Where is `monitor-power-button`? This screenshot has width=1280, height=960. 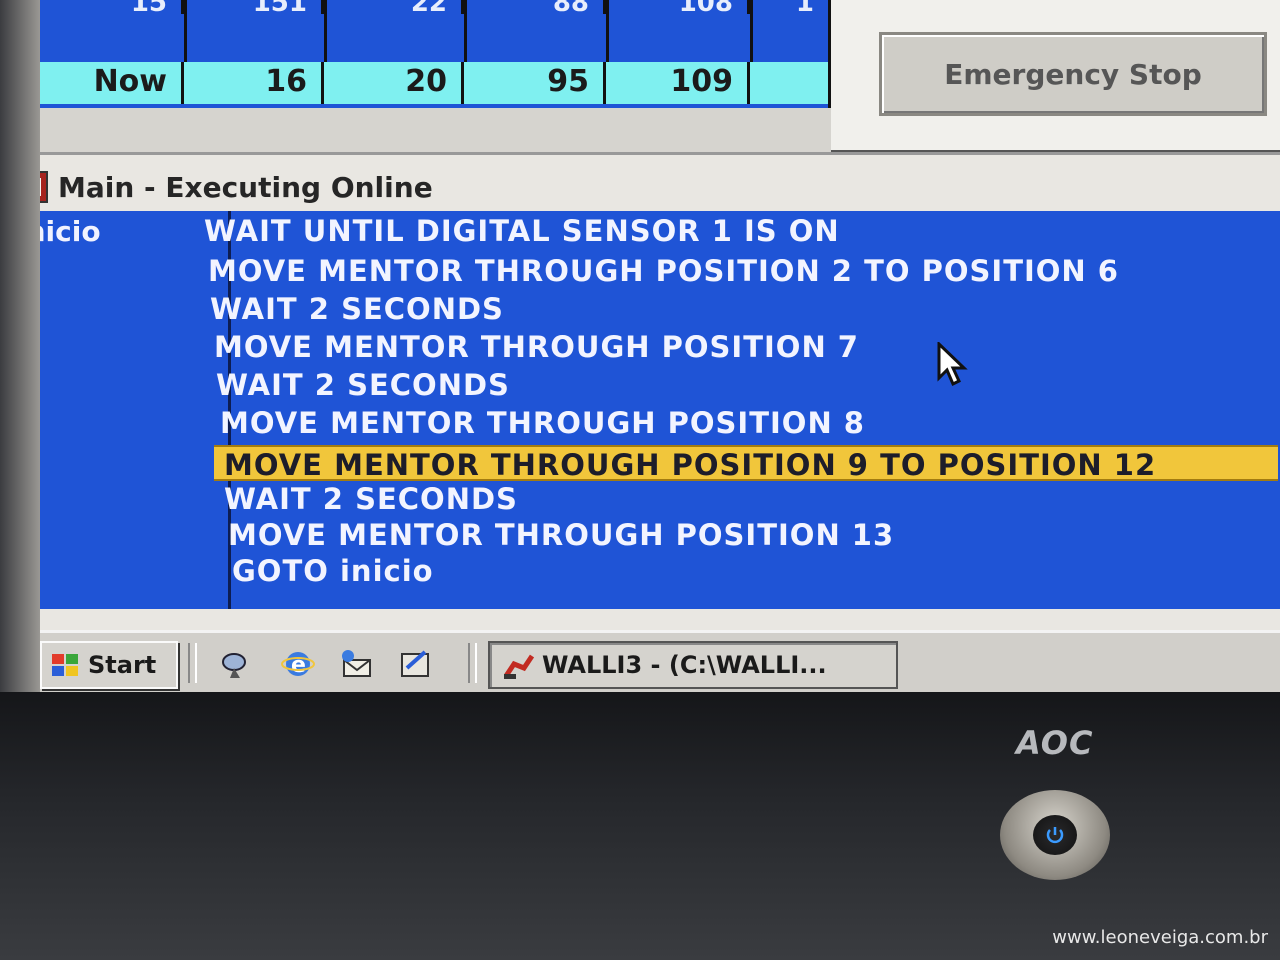
monitor-power-button is located at coordinates (1055, 835).